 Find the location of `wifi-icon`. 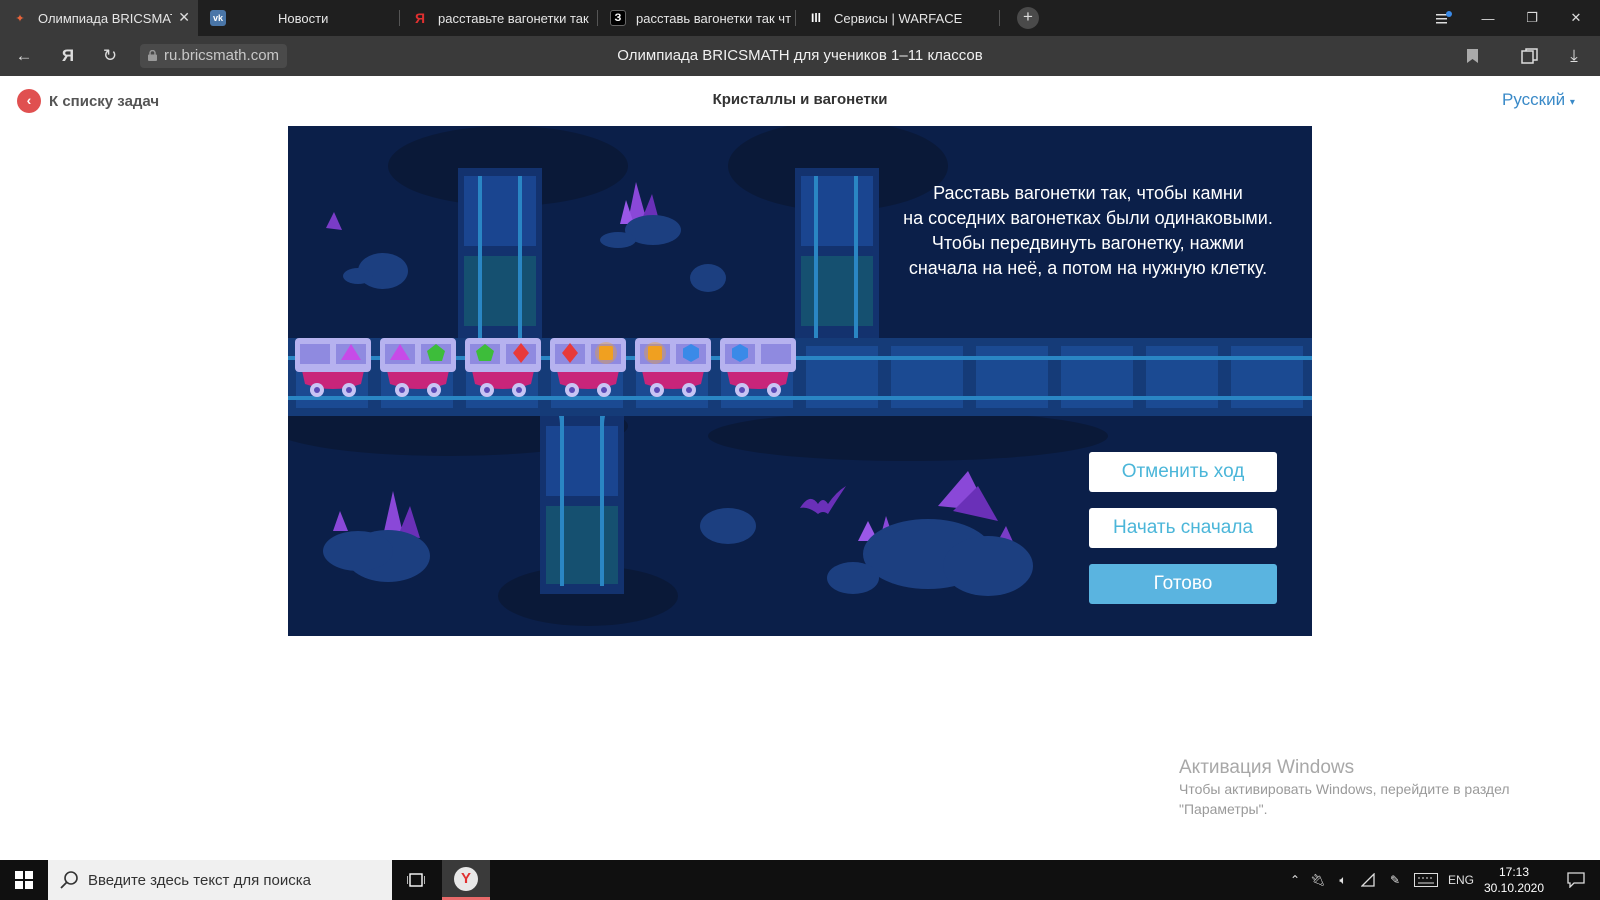

wifi-icon is located at coordinates (1369, 880).